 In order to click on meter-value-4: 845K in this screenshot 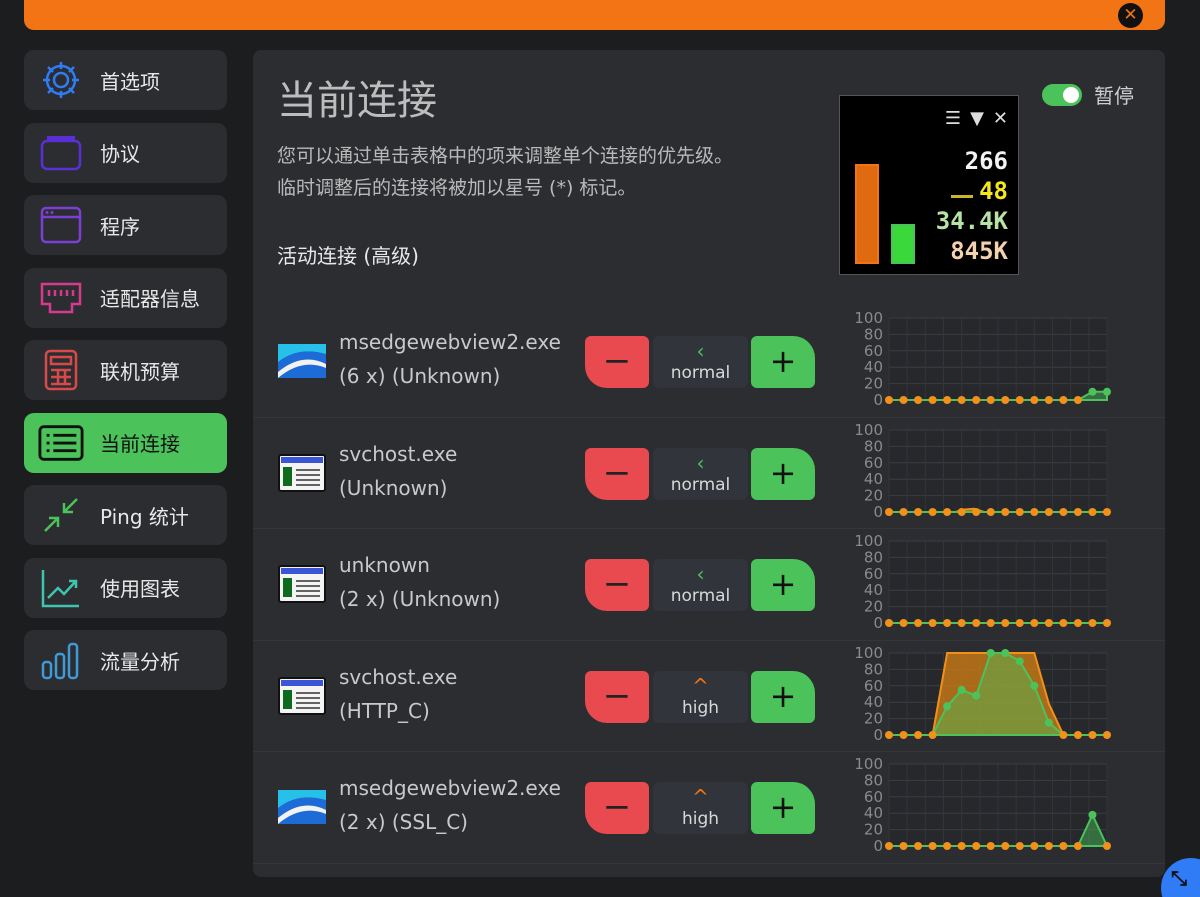, I will do `click(979, 251)`.